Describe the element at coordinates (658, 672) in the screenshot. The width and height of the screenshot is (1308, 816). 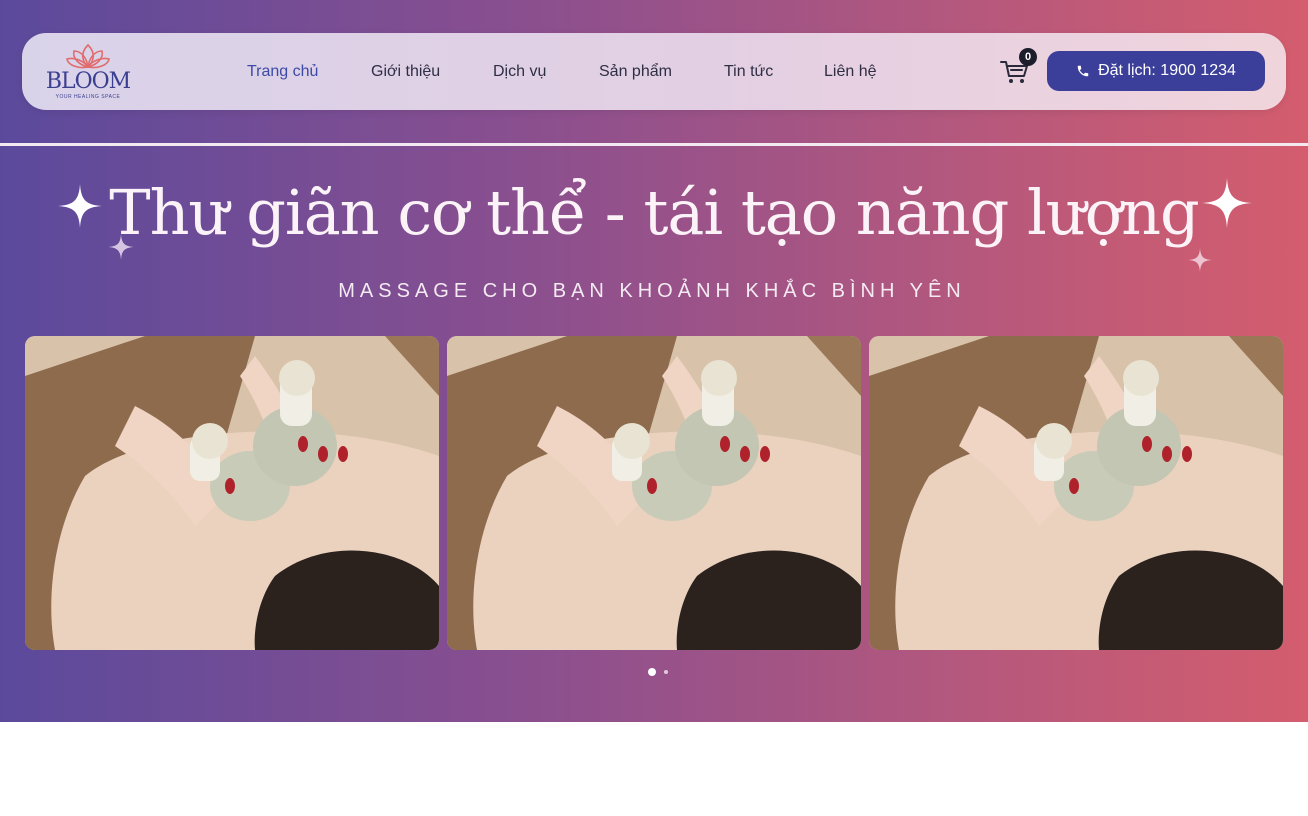
I see `carousel-dots` at that location.